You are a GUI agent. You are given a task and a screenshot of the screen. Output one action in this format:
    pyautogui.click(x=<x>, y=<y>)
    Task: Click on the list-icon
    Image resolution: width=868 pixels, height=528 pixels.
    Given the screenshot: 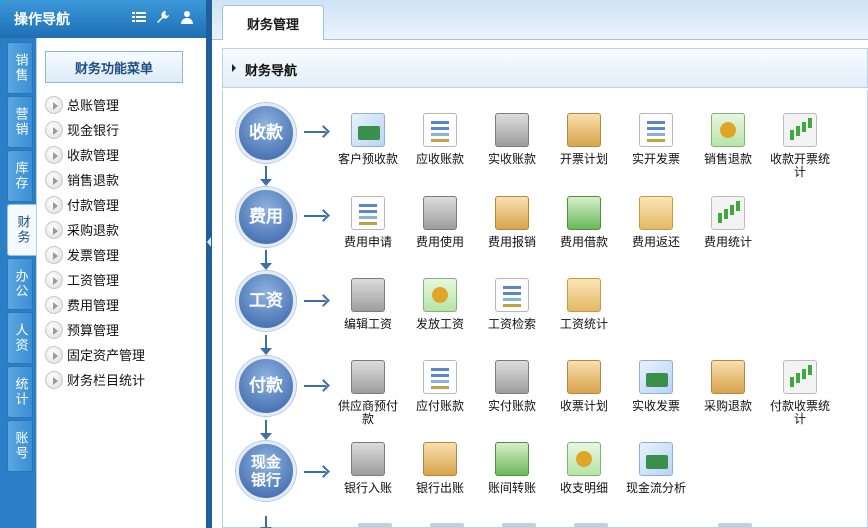 What is the action you would take?
    pyautogui.click(x=139, y=17)
    